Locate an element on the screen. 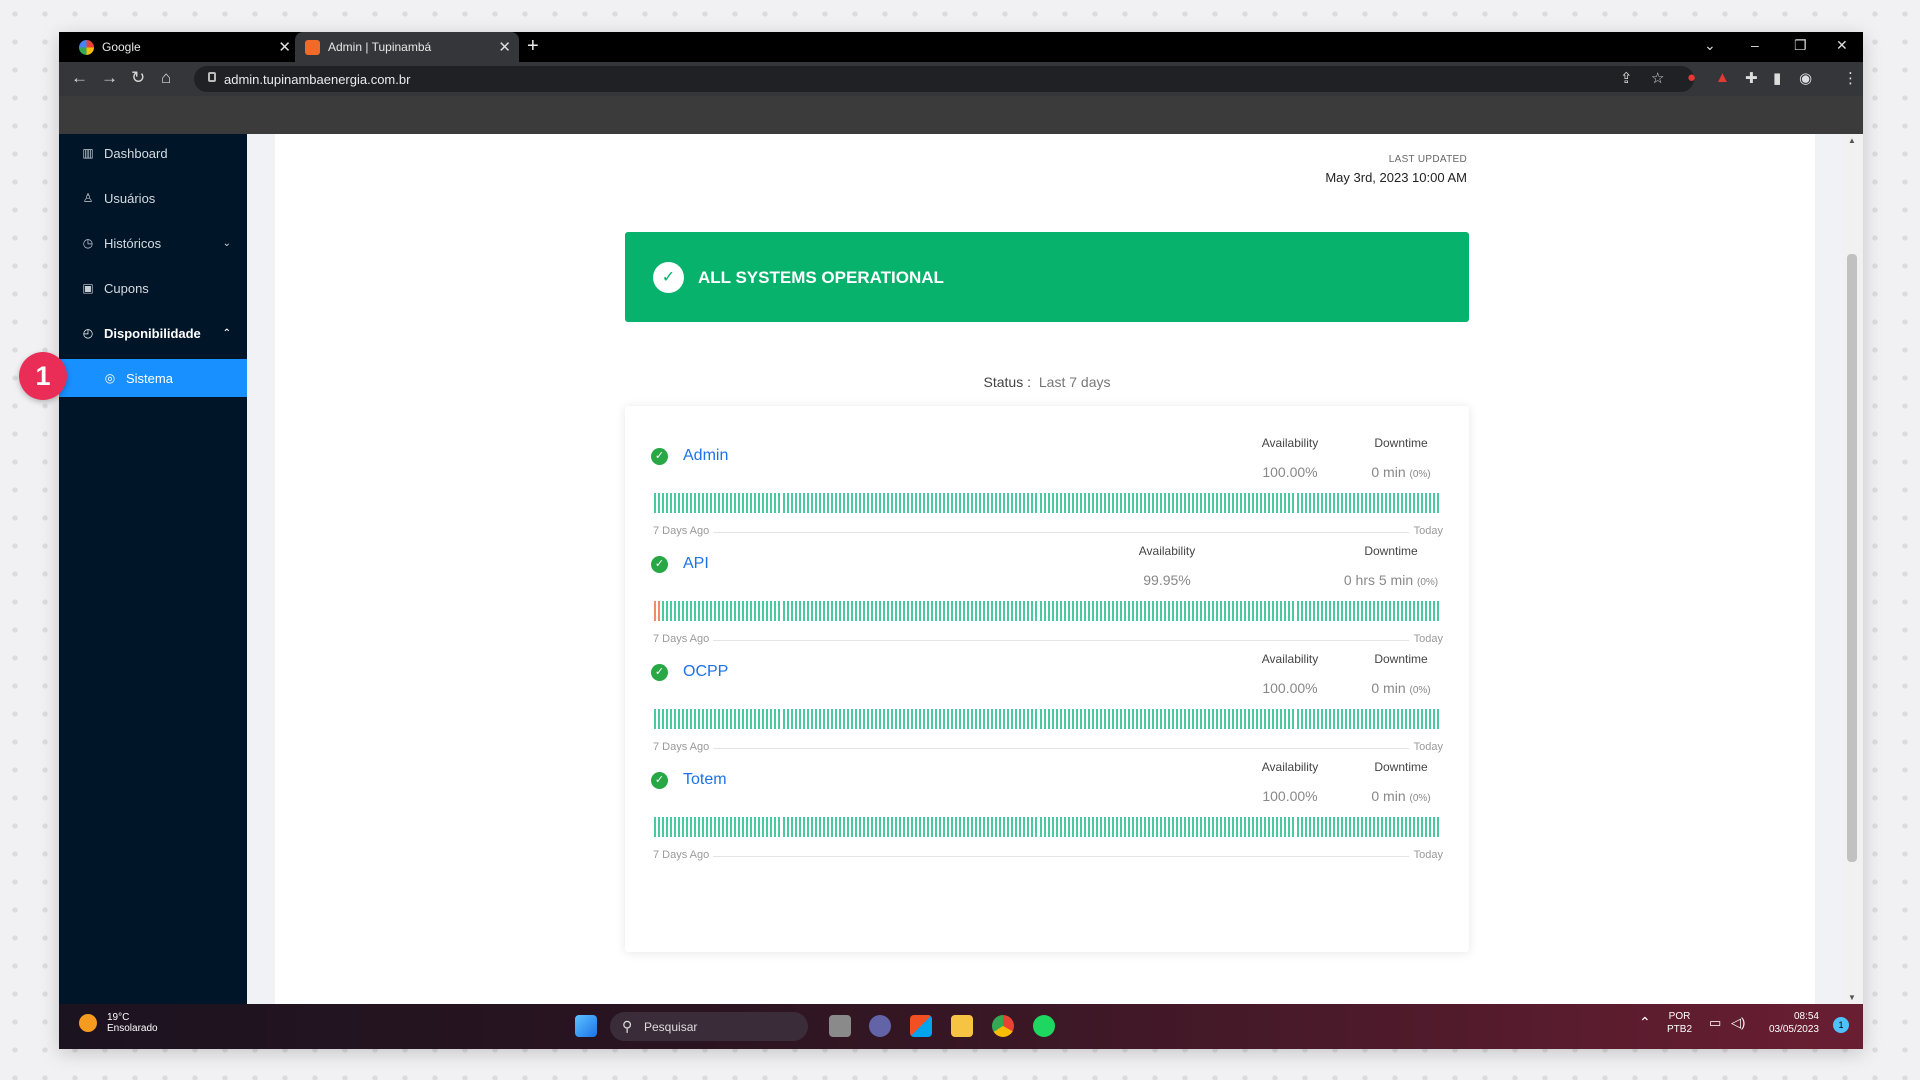 The width and height of the screenshot is (1920, 1080). network-icon: ▭ is located at coordinates (1715, 1022).